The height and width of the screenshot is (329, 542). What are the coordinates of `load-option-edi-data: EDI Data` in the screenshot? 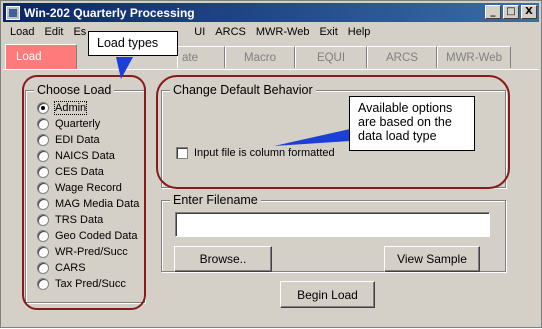 It's located at (68, 140).